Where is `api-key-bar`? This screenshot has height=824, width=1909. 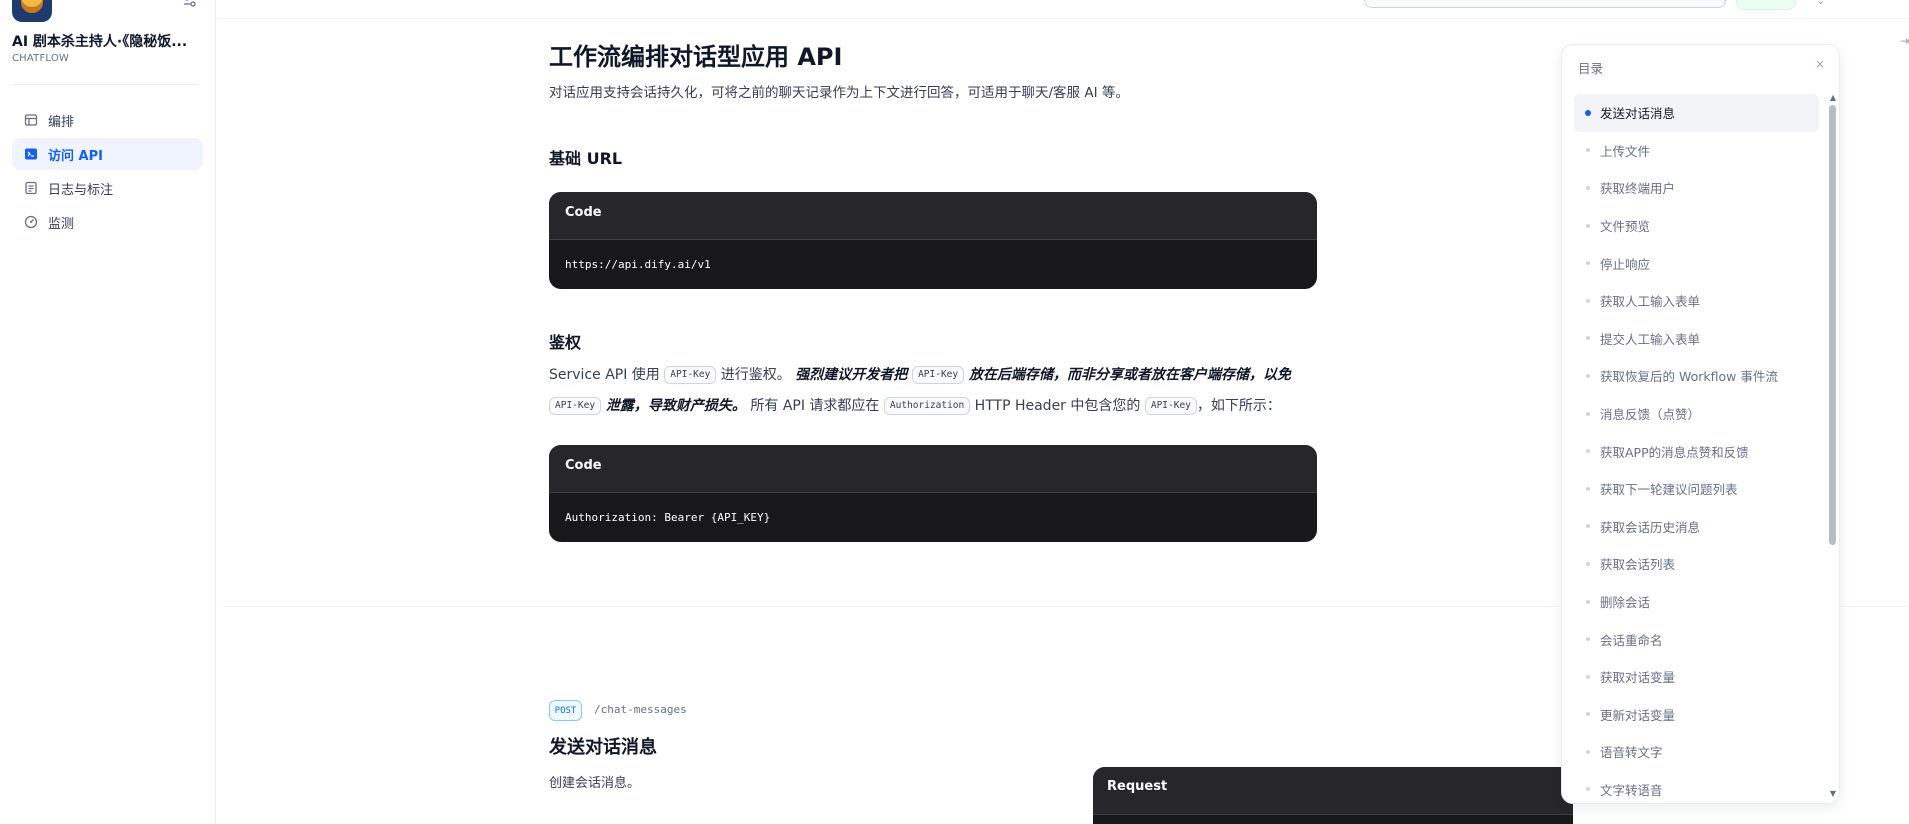
api-key-bar is located at coordinates (1545, 4).